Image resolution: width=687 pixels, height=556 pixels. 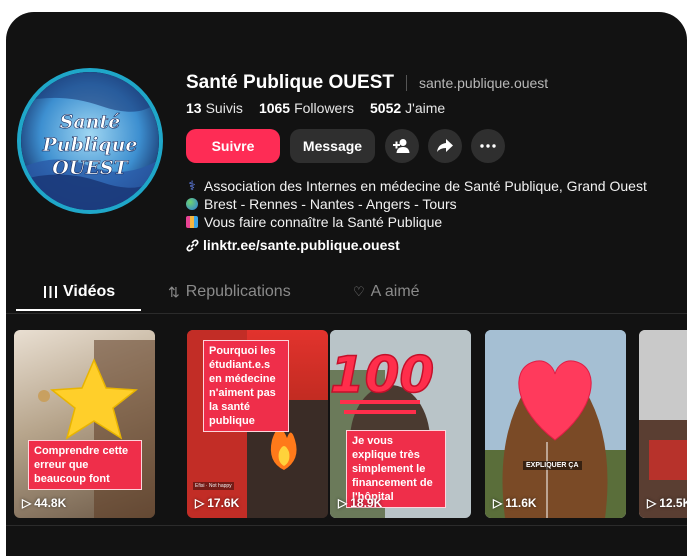 I want to click on message-button: Message, so click(x=332, y=146).